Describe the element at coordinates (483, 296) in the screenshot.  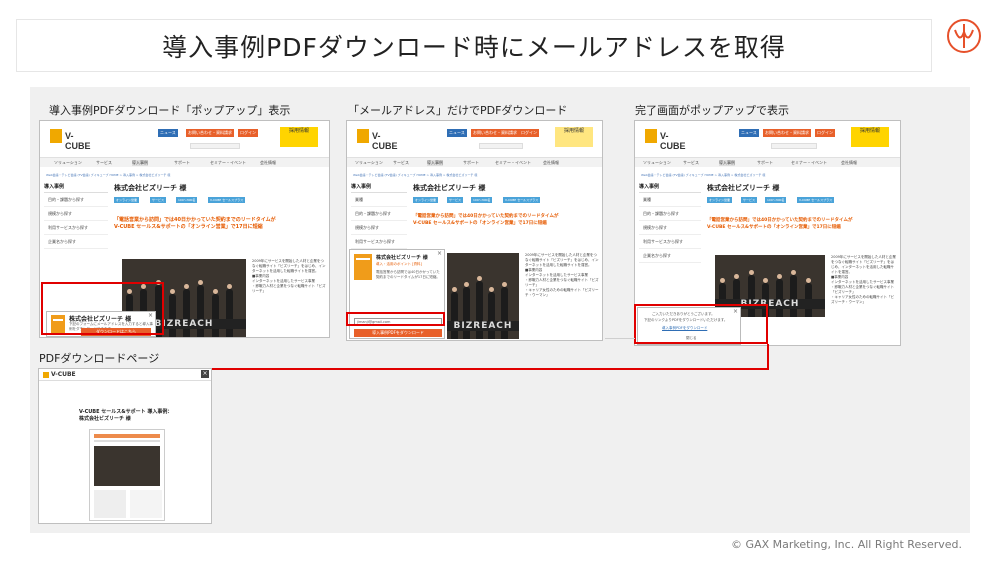
I see `case-photo: BIZREACH` at that location.